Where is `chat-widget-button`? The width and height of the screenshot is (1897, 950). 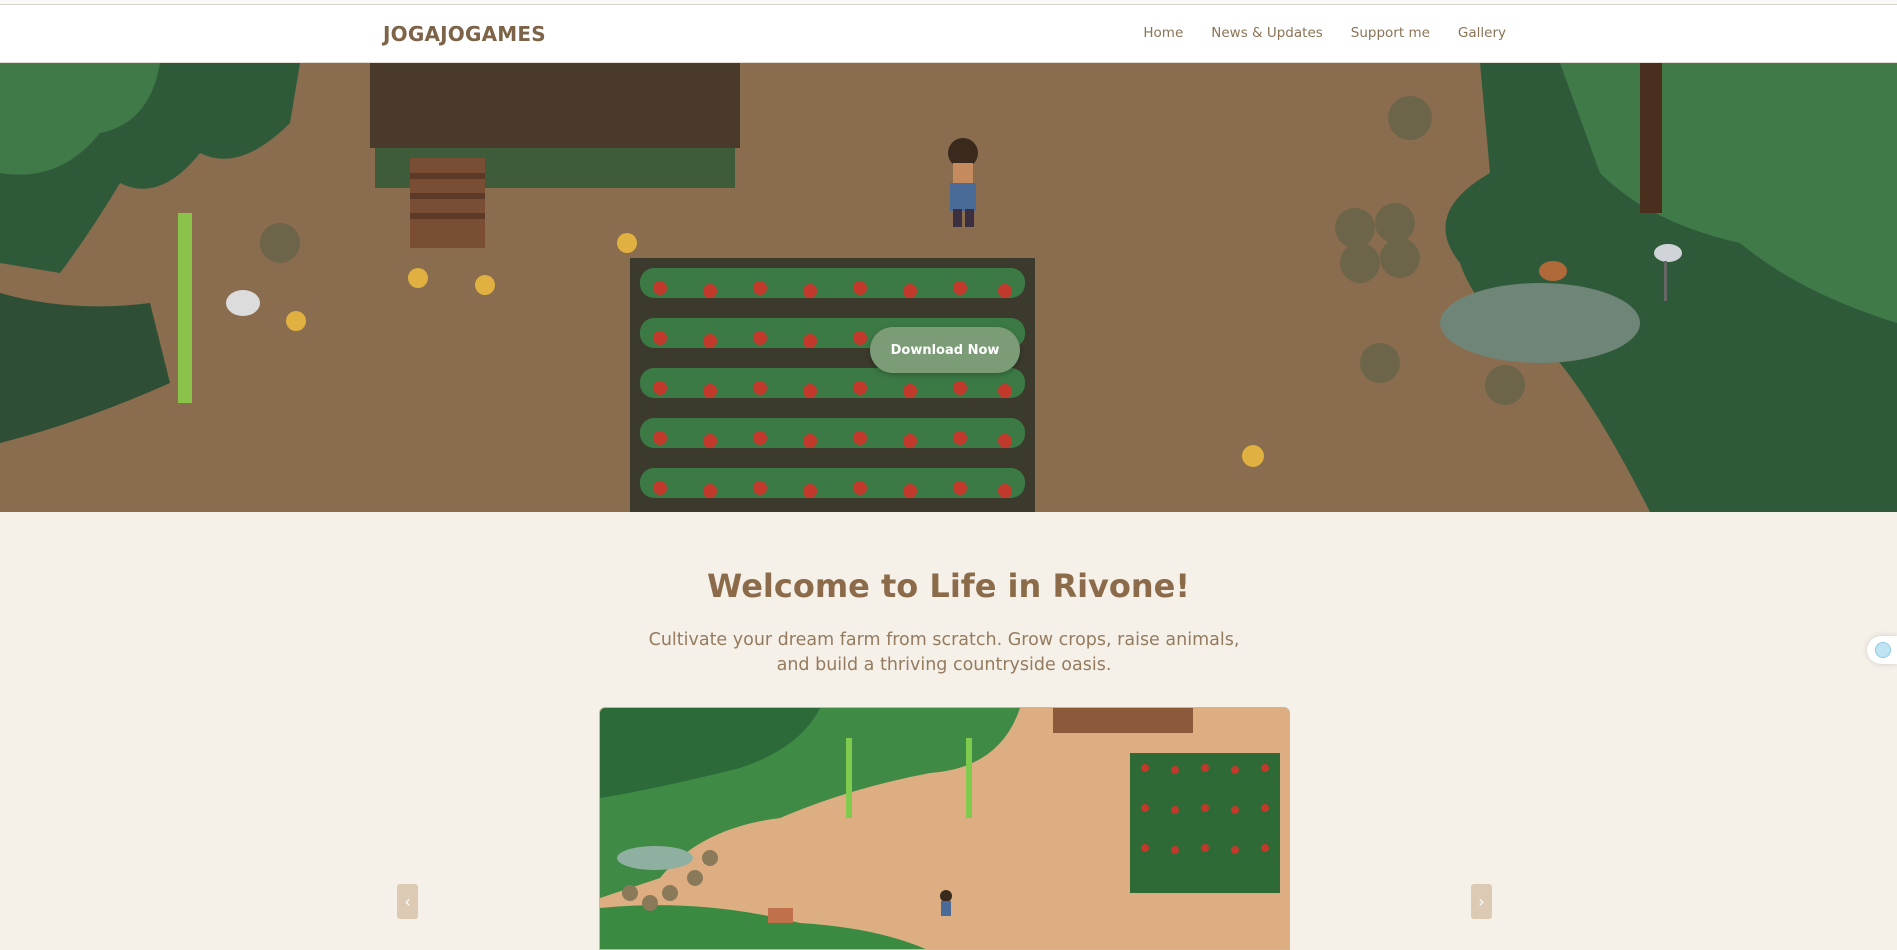
chat-widget-button is located at coordinates (1882, 650).